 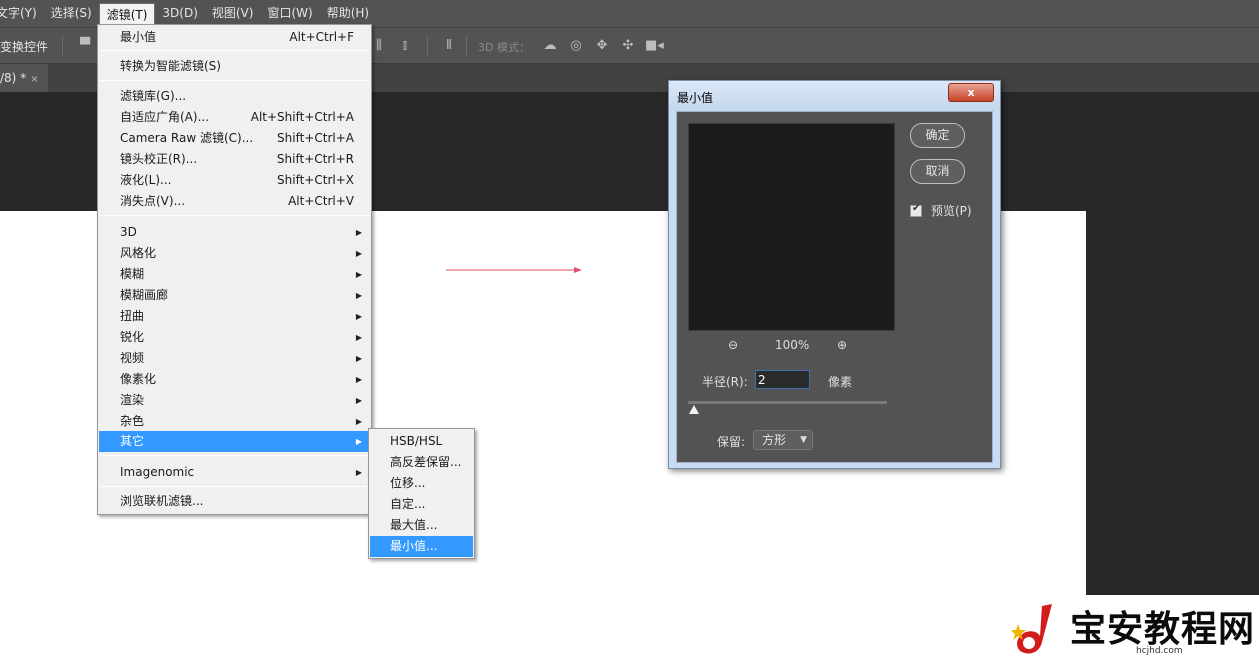 I want to click on ok-button: 确定, so click(x=937, y=135).